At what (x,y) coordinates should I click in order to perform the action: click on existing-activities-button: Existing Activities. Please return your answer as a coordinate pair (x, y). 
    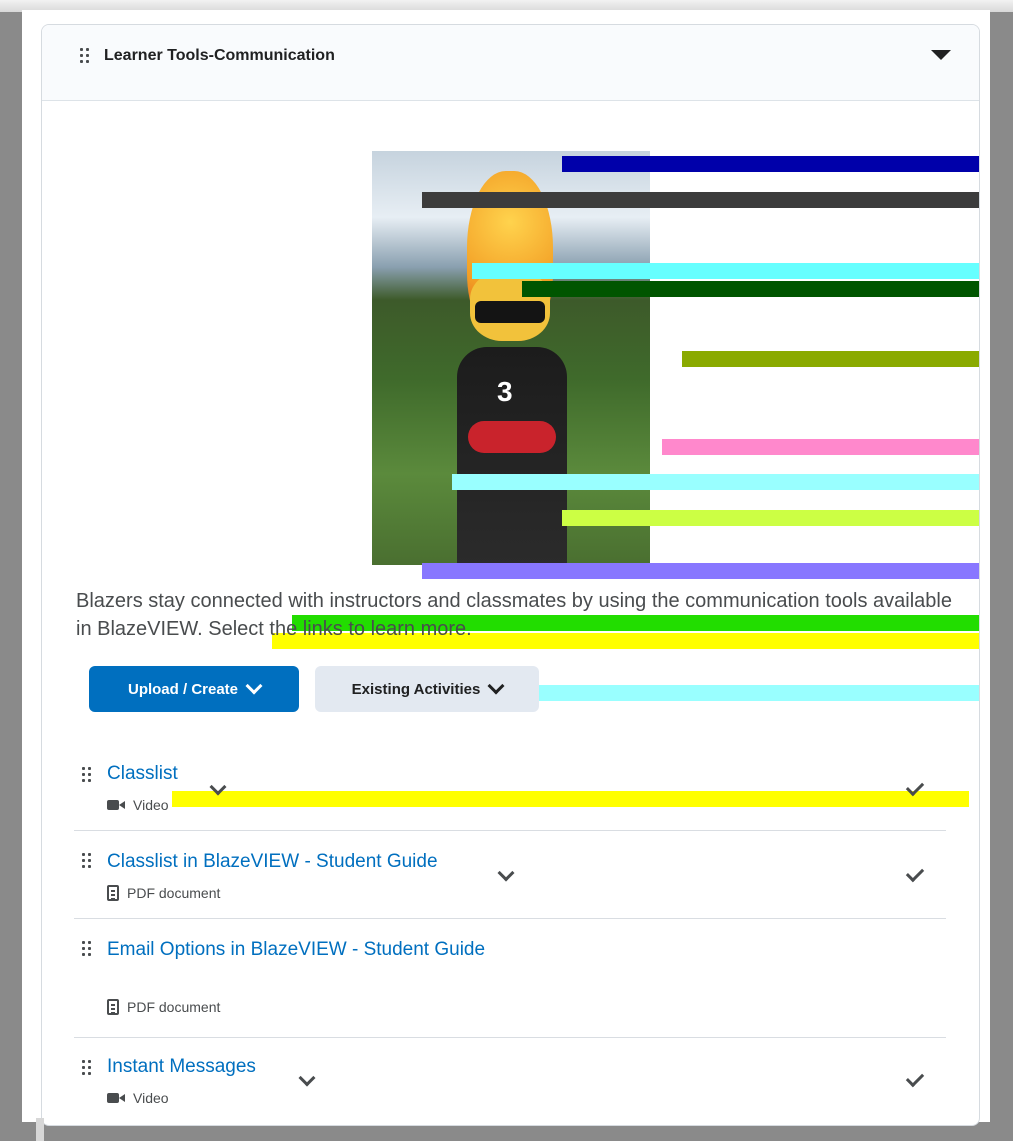
    Looking at the image, I should click on (427, 689).